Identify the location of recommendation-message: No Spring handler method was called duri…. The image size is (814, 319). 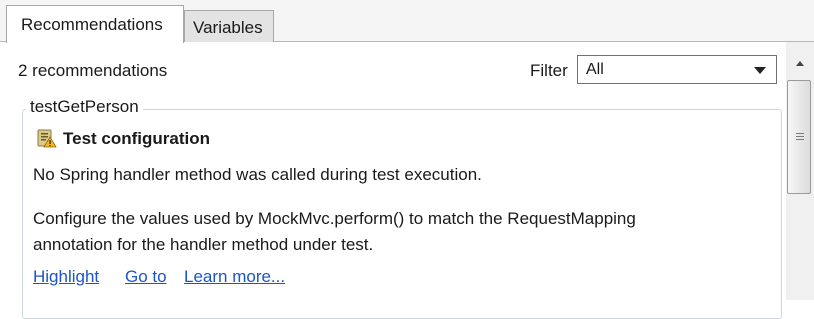
(257, 174).